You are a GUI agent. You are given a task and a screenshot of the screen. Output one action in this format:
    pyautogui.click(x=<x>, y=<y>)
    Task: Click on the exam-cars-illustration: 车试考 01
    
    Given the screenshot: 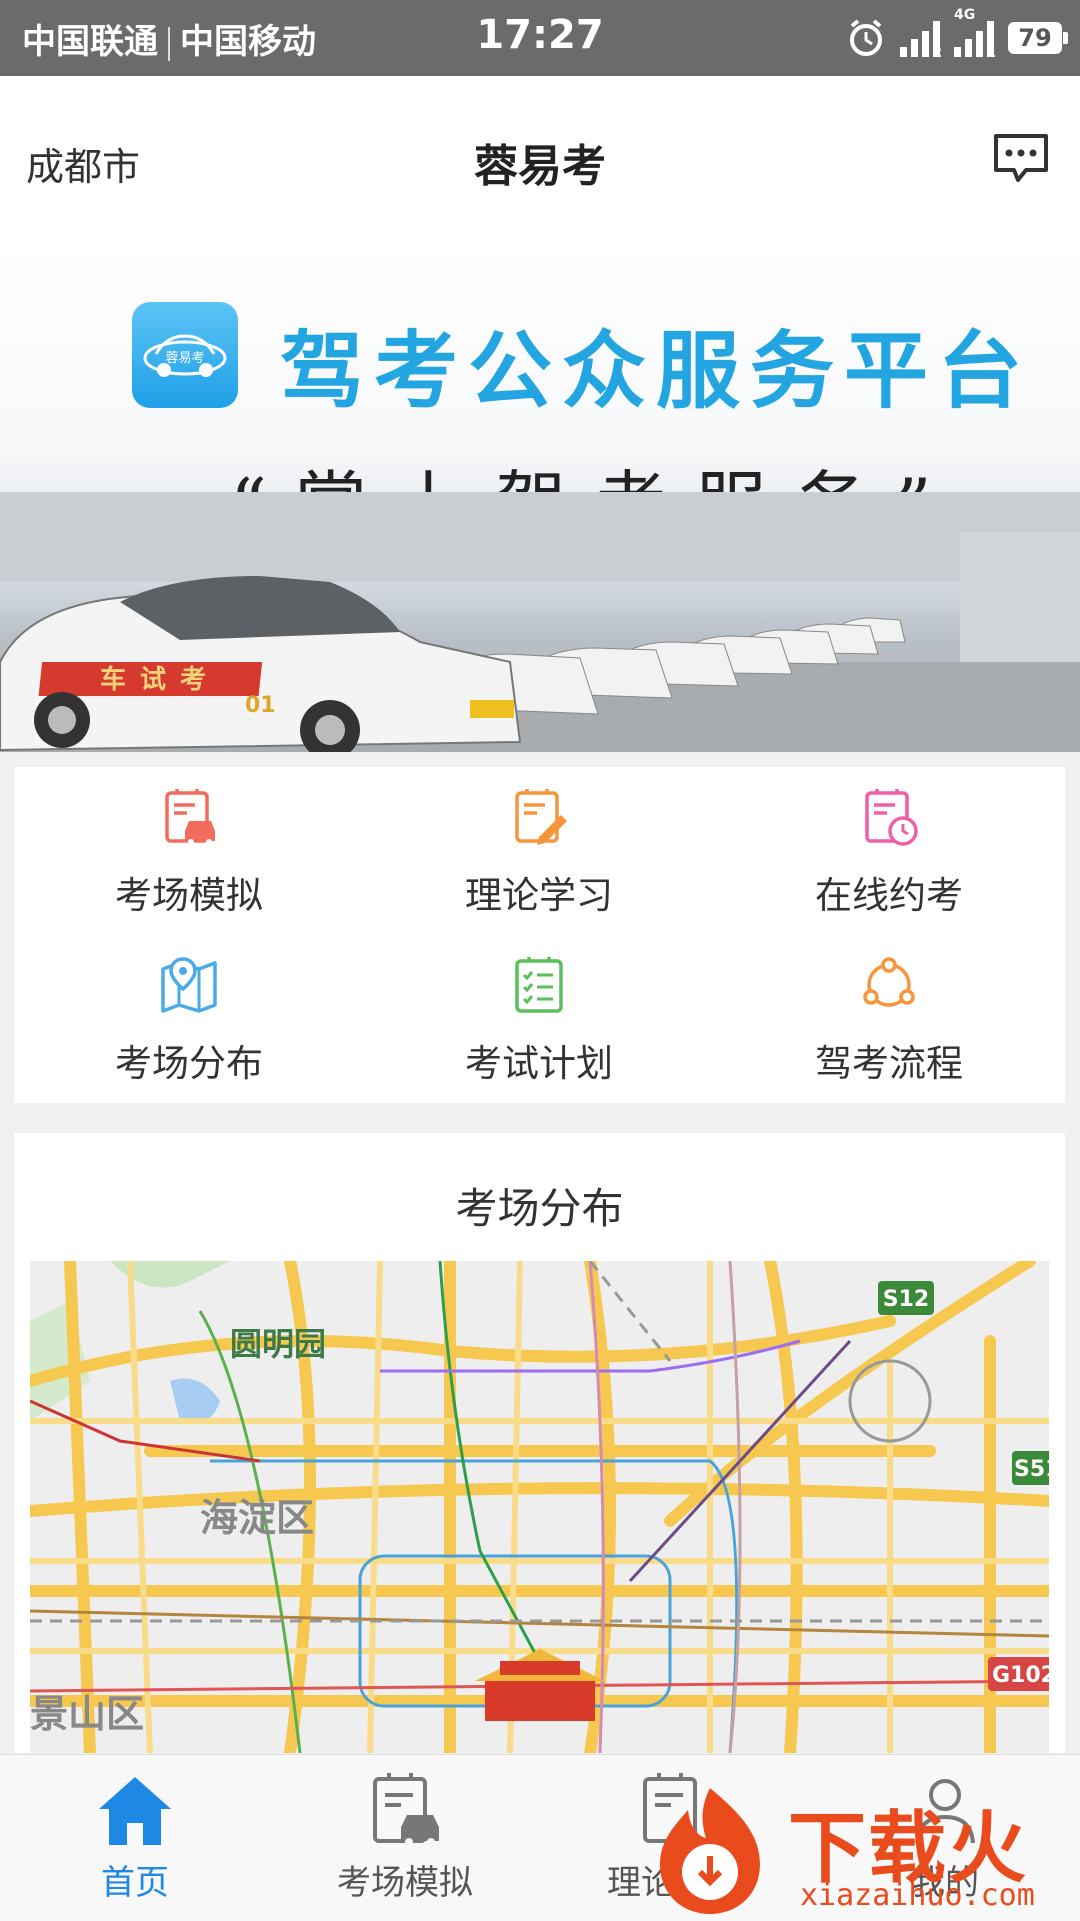 What is the action you would take?
    pyautogui.click(x=540, y=622)
    